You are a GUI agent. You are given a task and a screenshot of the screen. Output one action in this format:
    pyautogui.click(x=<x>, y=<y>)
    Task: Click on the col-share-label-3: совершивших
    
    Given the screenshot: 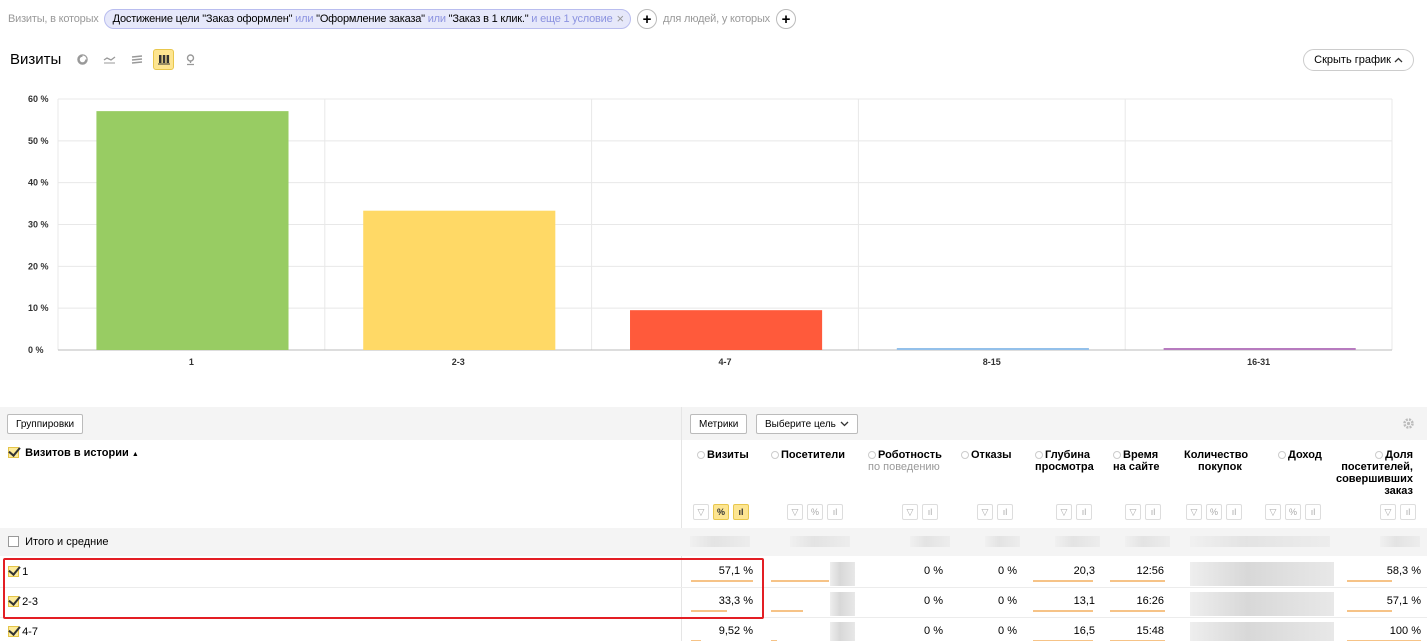 What is the action you would take?
    pyautogui.click(x=1374, y=479)
    